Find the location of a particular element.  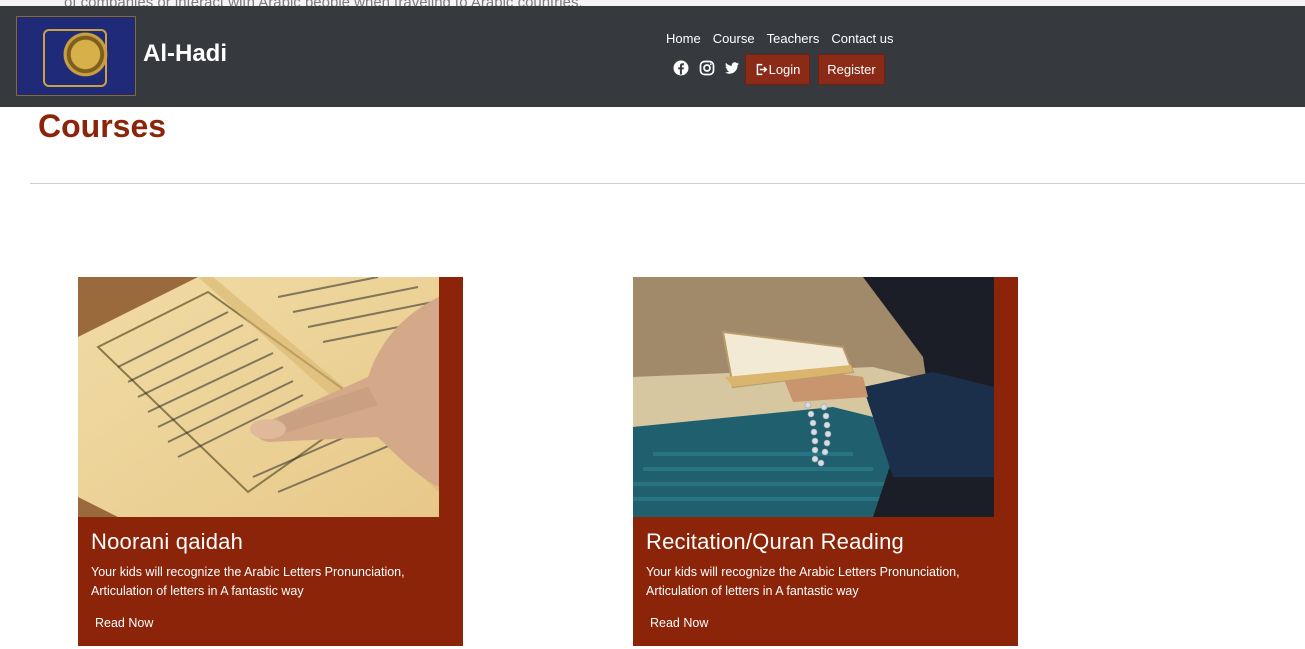

course-title: Recitation/Quran Reading is located at coordinates (775, 541).